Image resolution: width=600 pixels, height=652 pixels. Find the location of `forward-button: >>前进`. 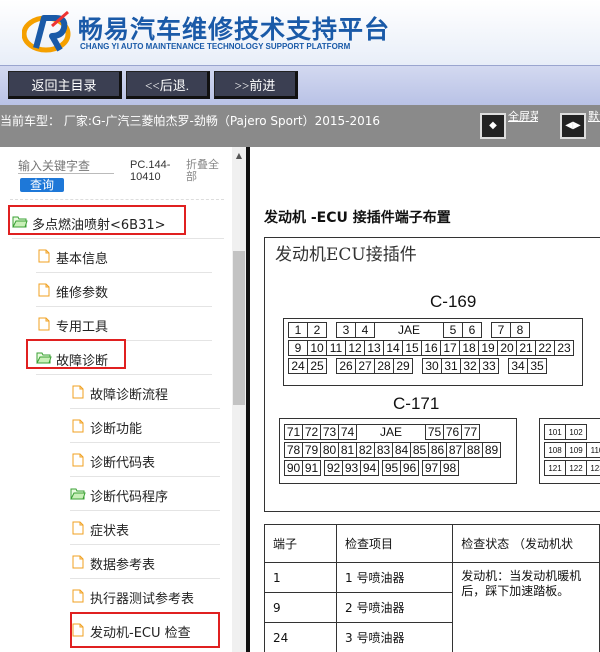

forward-button: >>前进 is located at coordinates (256, 85).